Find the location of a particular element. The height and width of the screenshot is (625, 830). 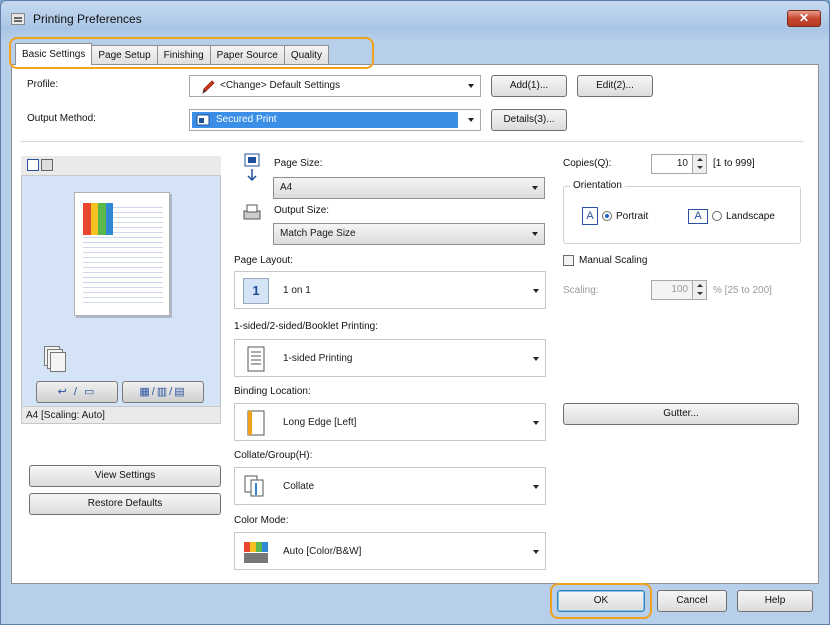

page-layout-icon: 1 is located at coordinates (256, 291).